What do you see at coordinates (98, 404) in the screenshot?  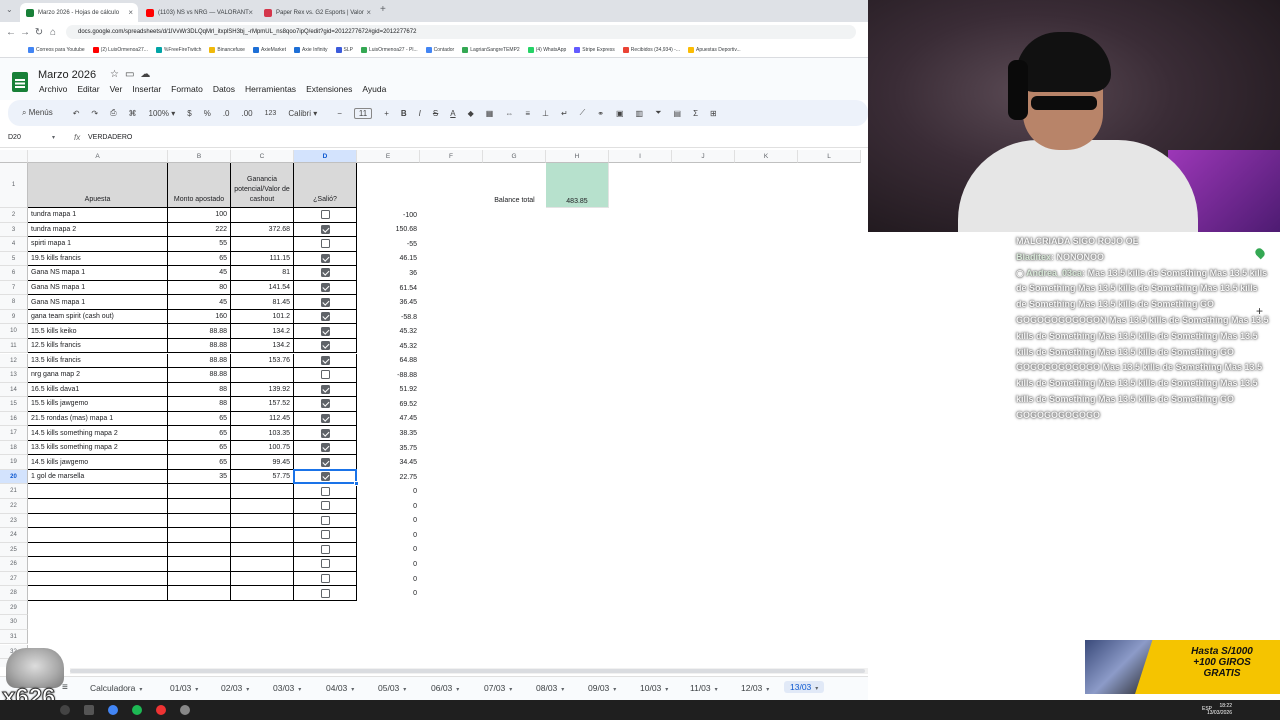 I see `cell-apuesta: 15.5 kills jawgemo` at bounding box center [98, 404].